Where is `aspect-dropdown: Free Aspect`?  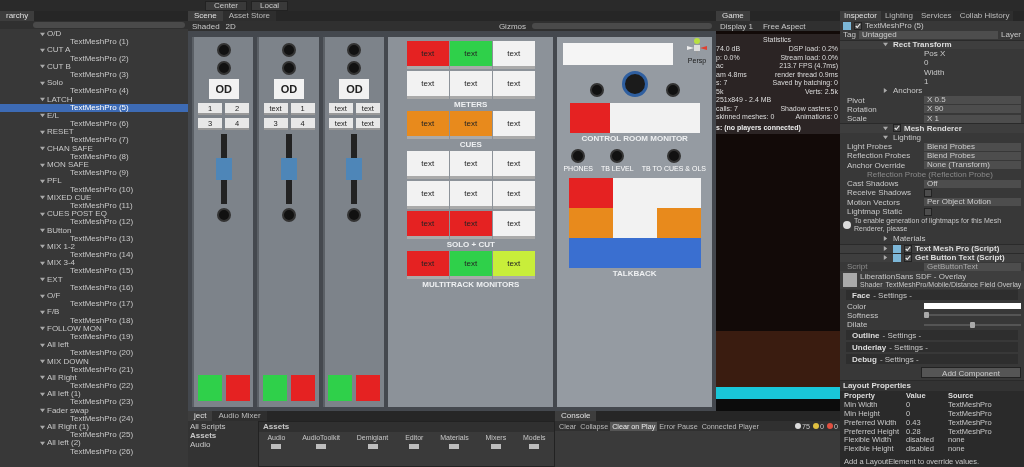 aspect-dropdown: Free Aspect is located at coordinates (784, 26).